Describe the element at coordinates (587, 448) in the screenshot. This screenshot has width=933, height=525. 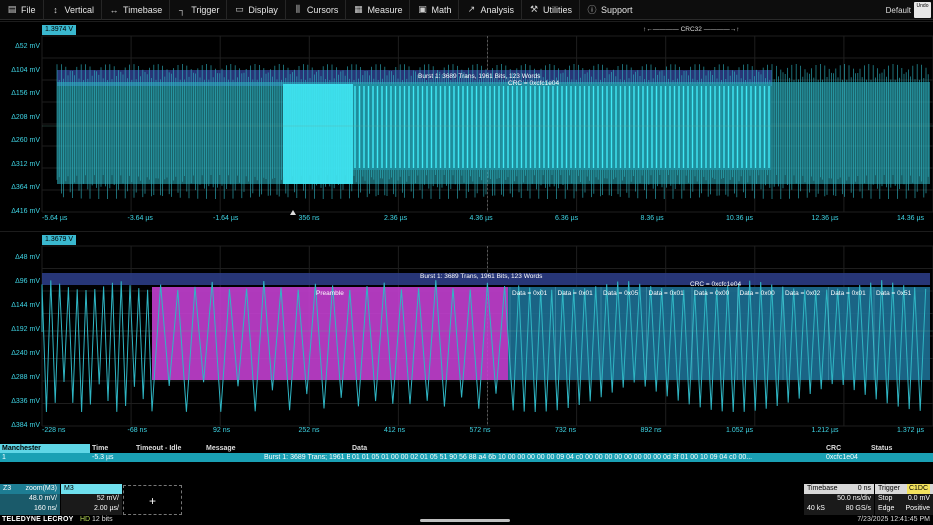
I see `col-data: Data` at that location.